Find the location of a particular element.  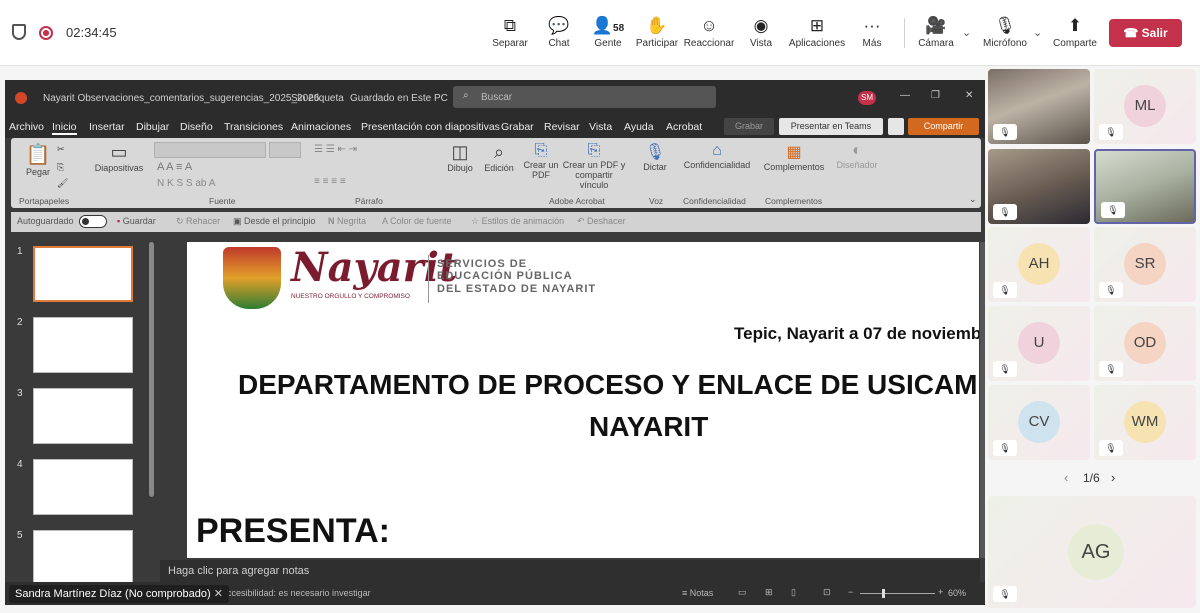

dictate-button: 🎙 Dictar is located at coordinates (655, 167).